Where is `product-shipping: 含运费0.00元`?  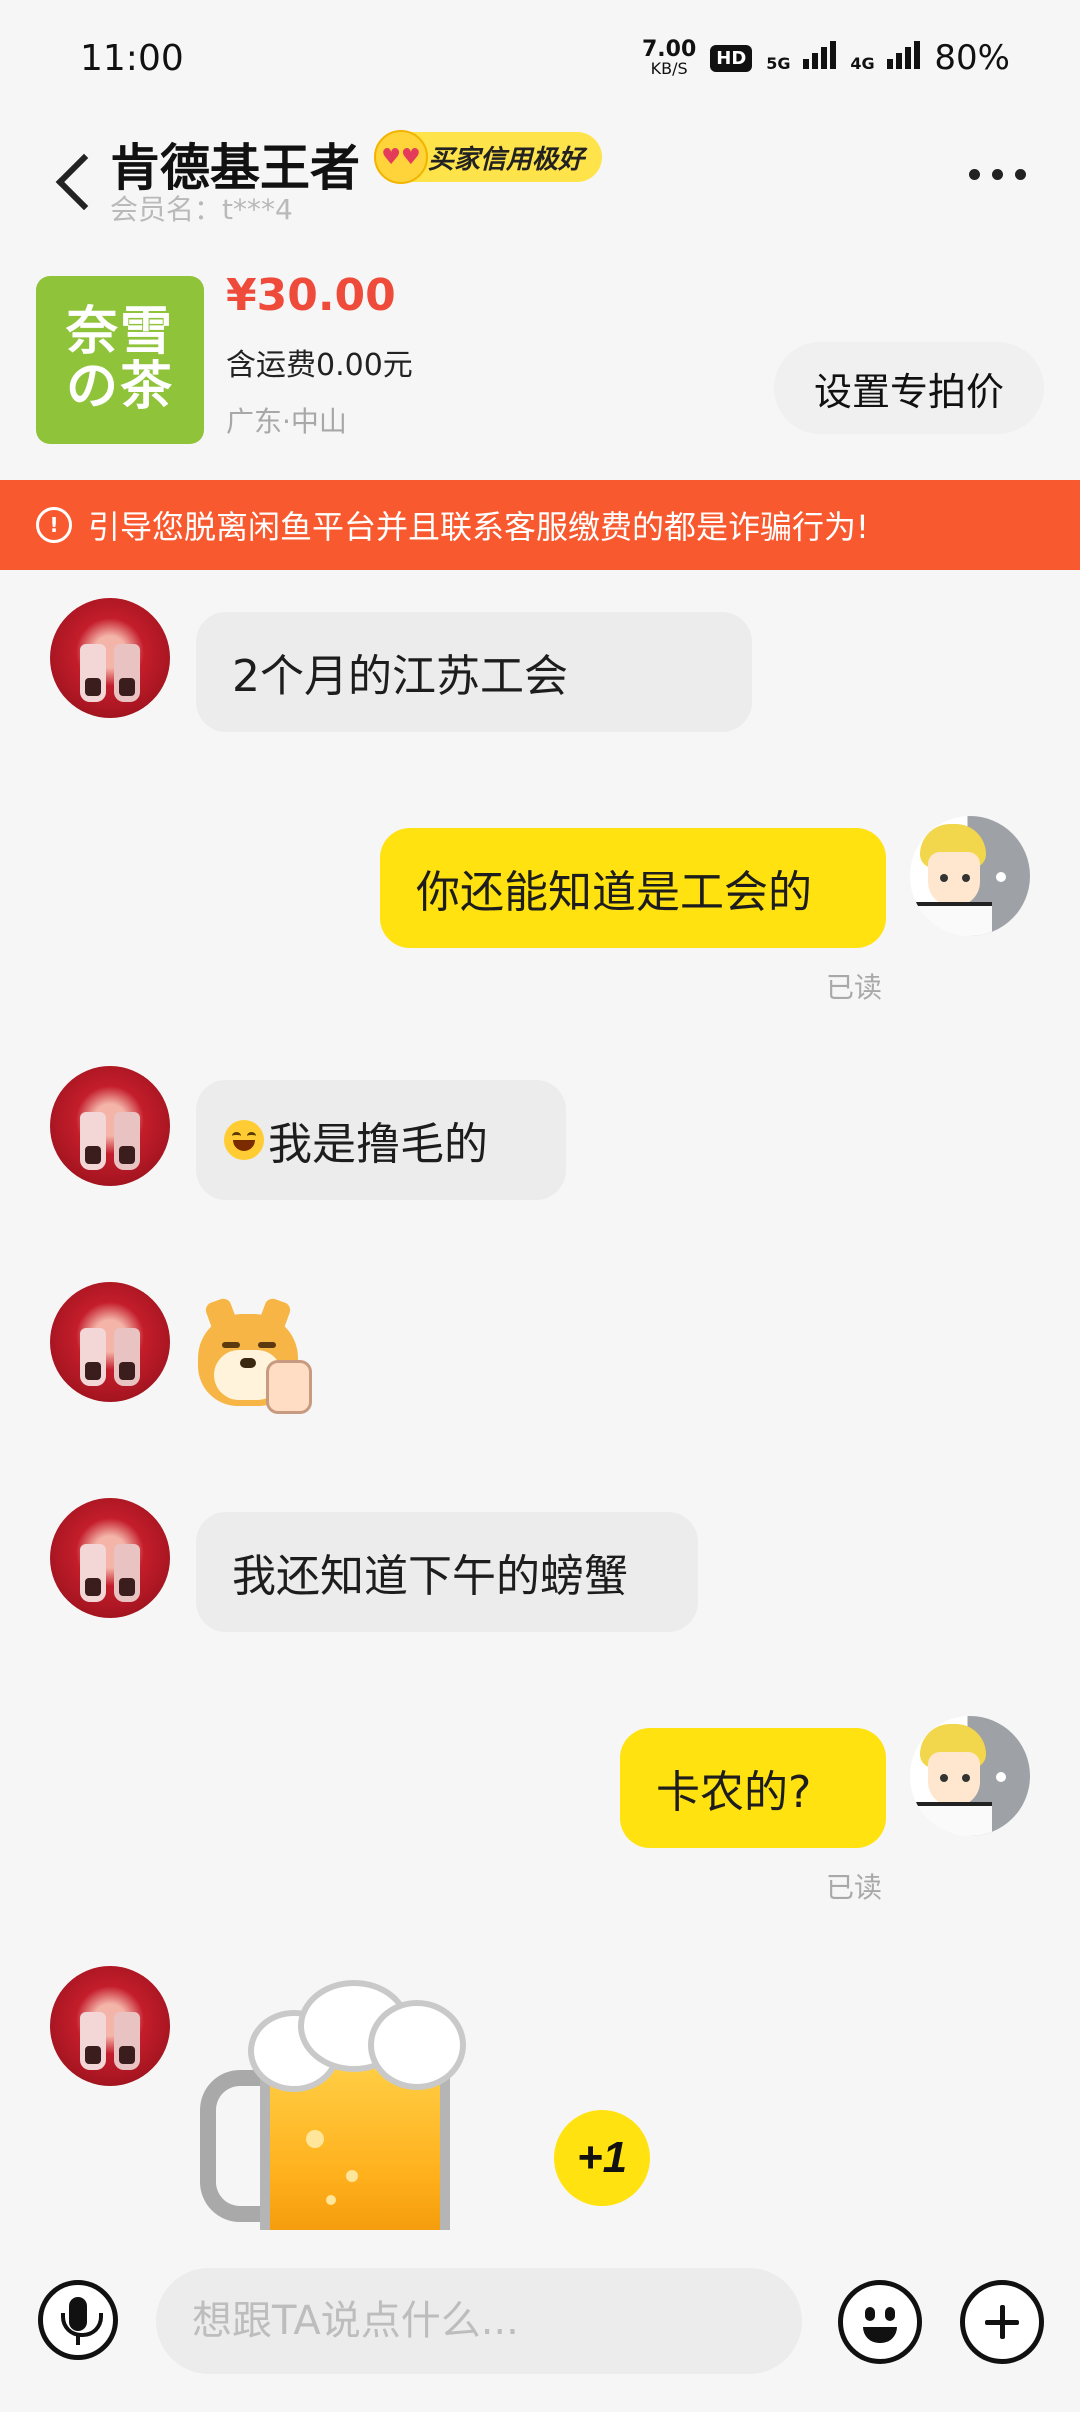
product-shipping: 含运费0.00元 is located at coordinates (319, 365).